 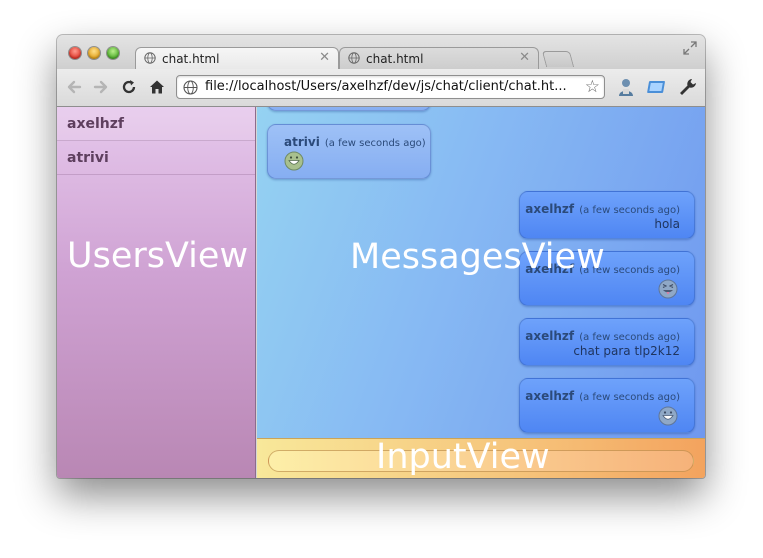 I want to click on person-extension-icon, so click(x=626, y=87).